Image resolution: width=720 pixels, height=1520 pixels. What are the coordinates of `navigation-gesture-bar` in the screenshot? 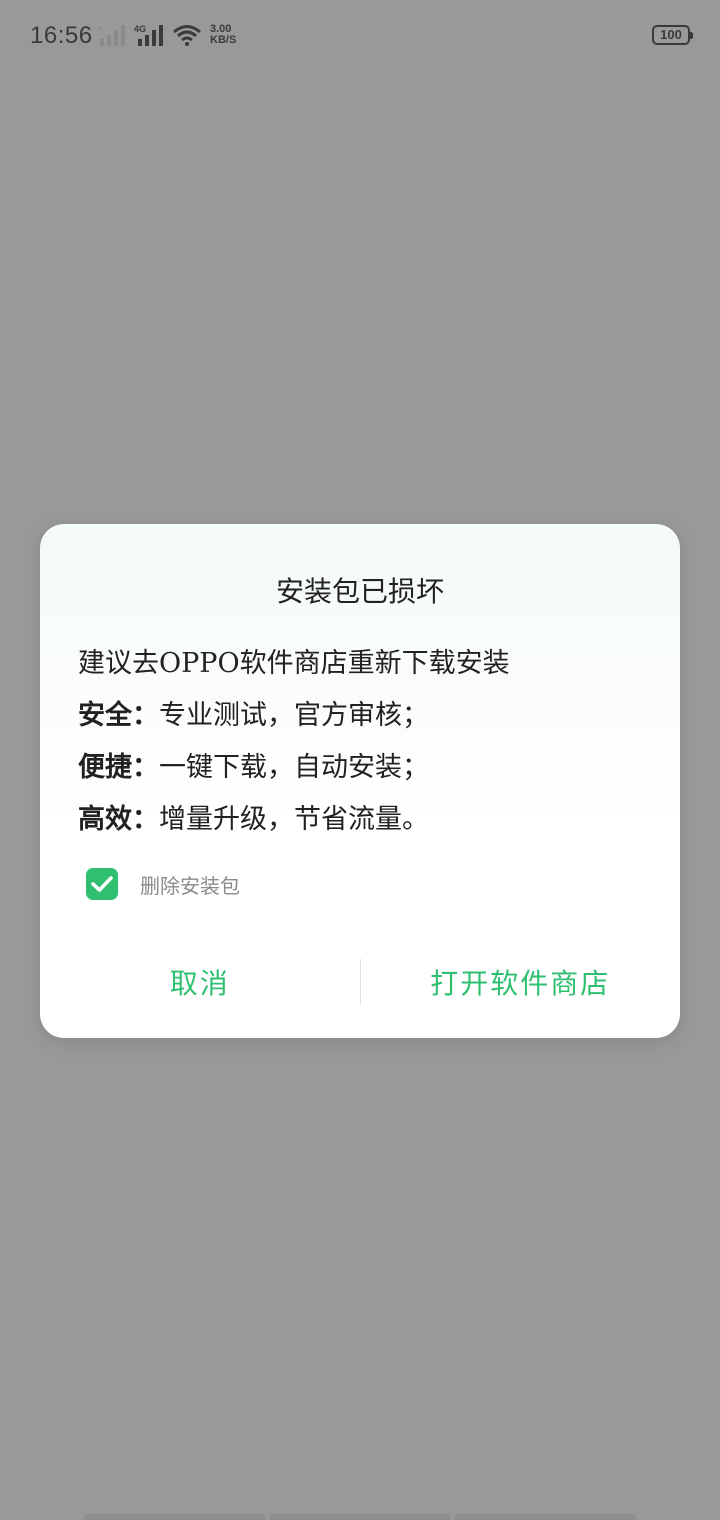 It's located at (360, 1517).